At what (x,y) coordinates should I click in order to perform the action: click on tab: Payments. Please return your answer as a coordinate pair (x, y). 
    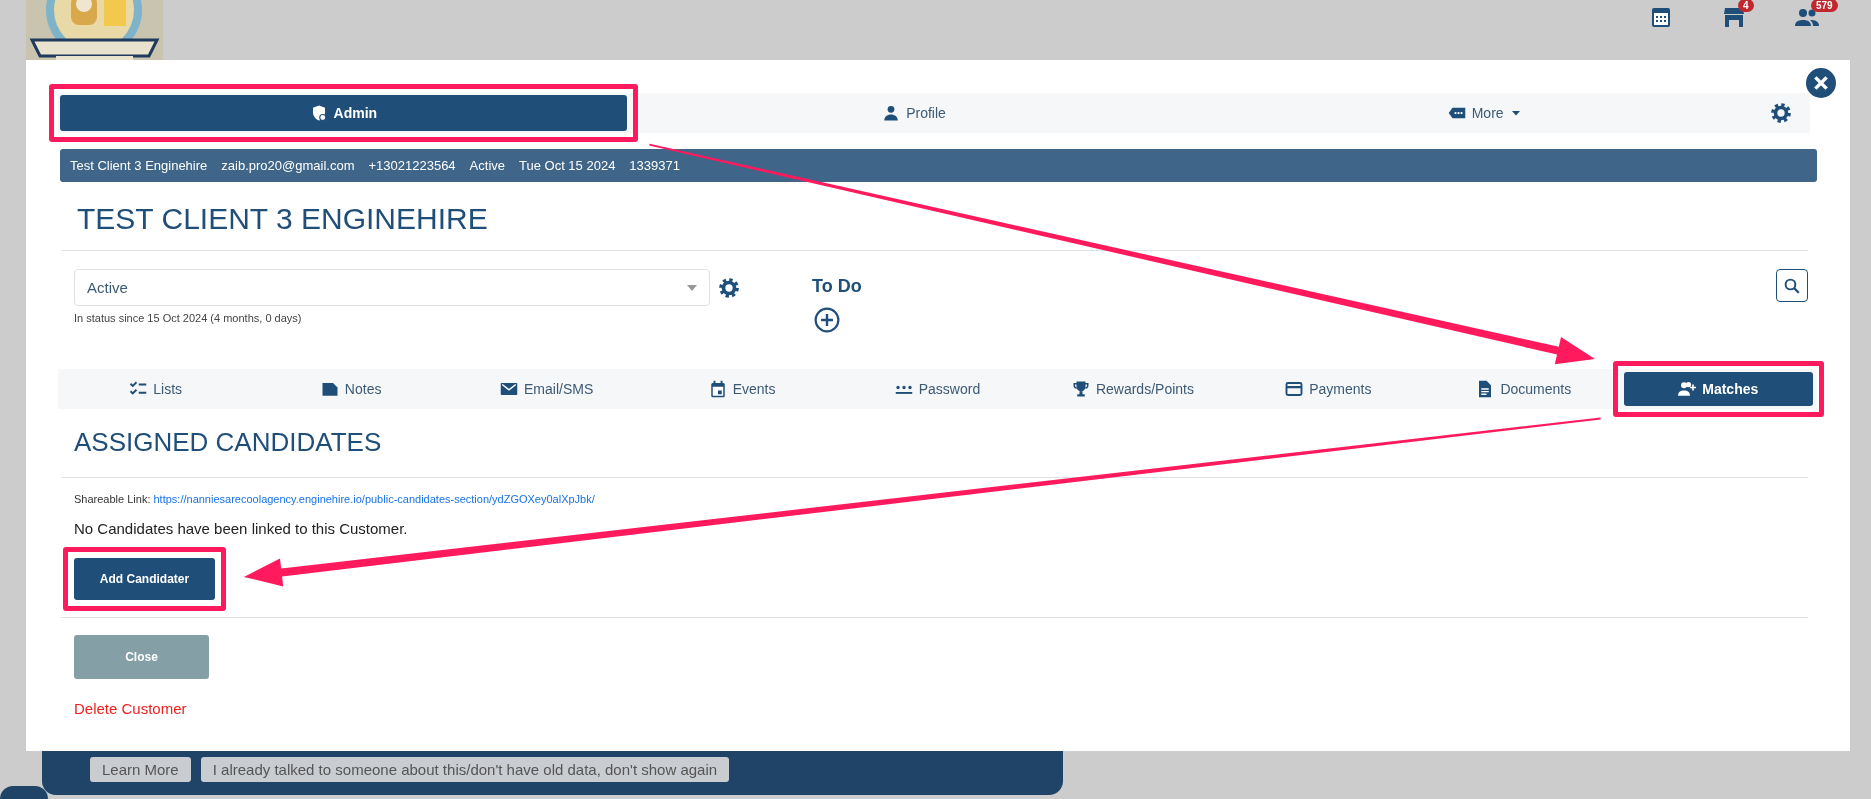
    Looking at the image, I should click on (1328, 389).